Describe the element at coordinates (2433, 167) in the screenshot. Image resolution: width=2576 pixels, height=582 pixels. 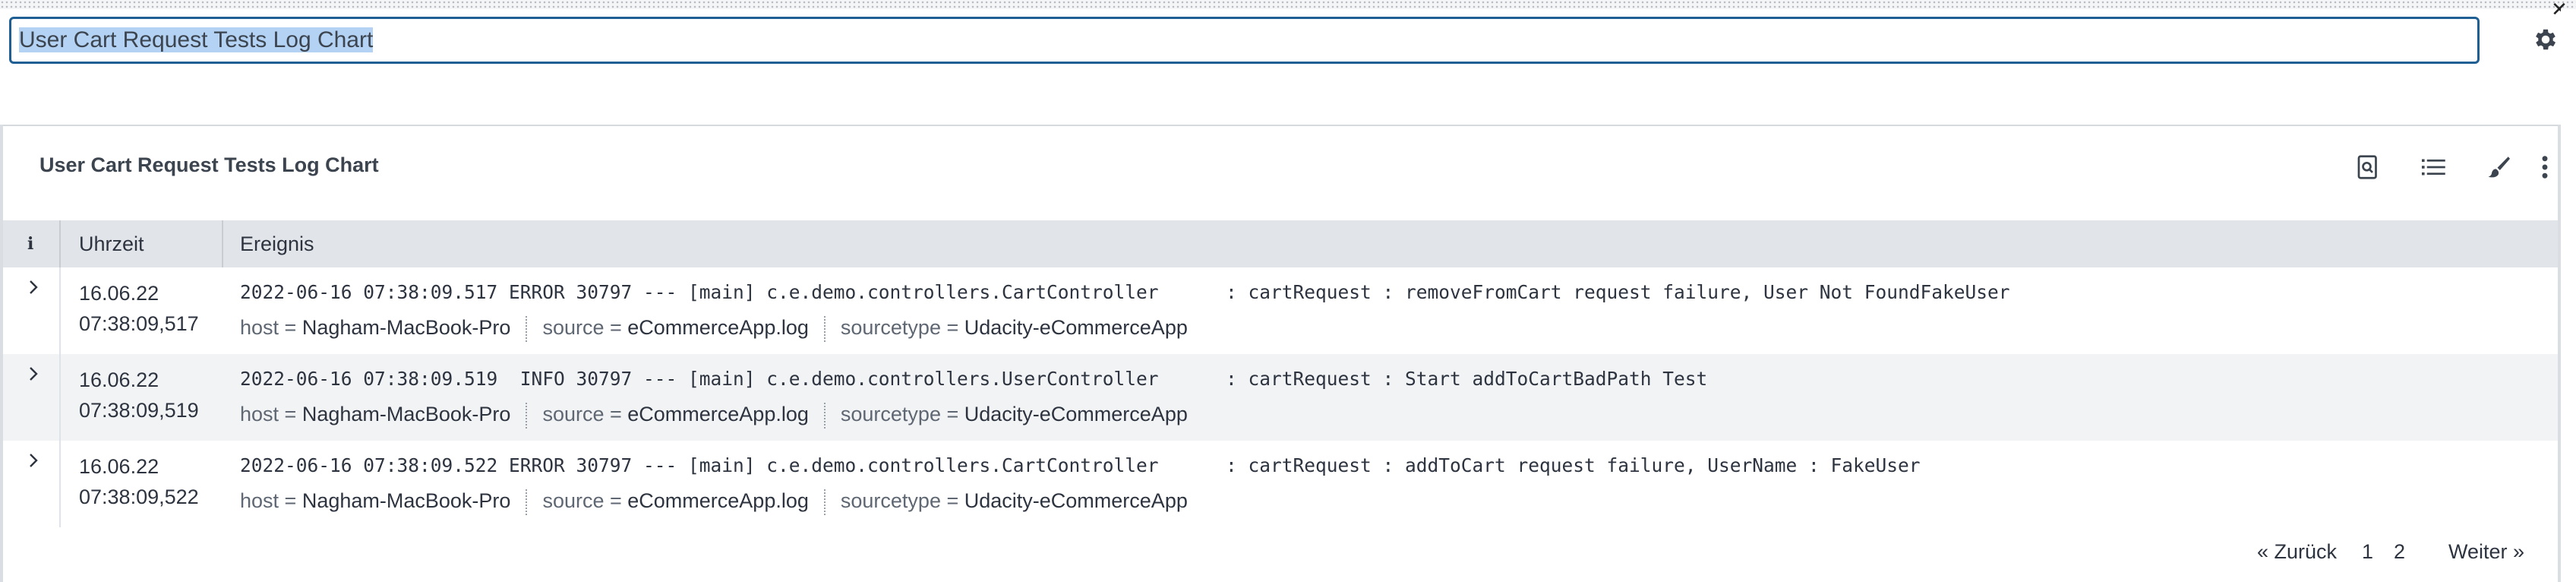
I see `list-icon` at that location.